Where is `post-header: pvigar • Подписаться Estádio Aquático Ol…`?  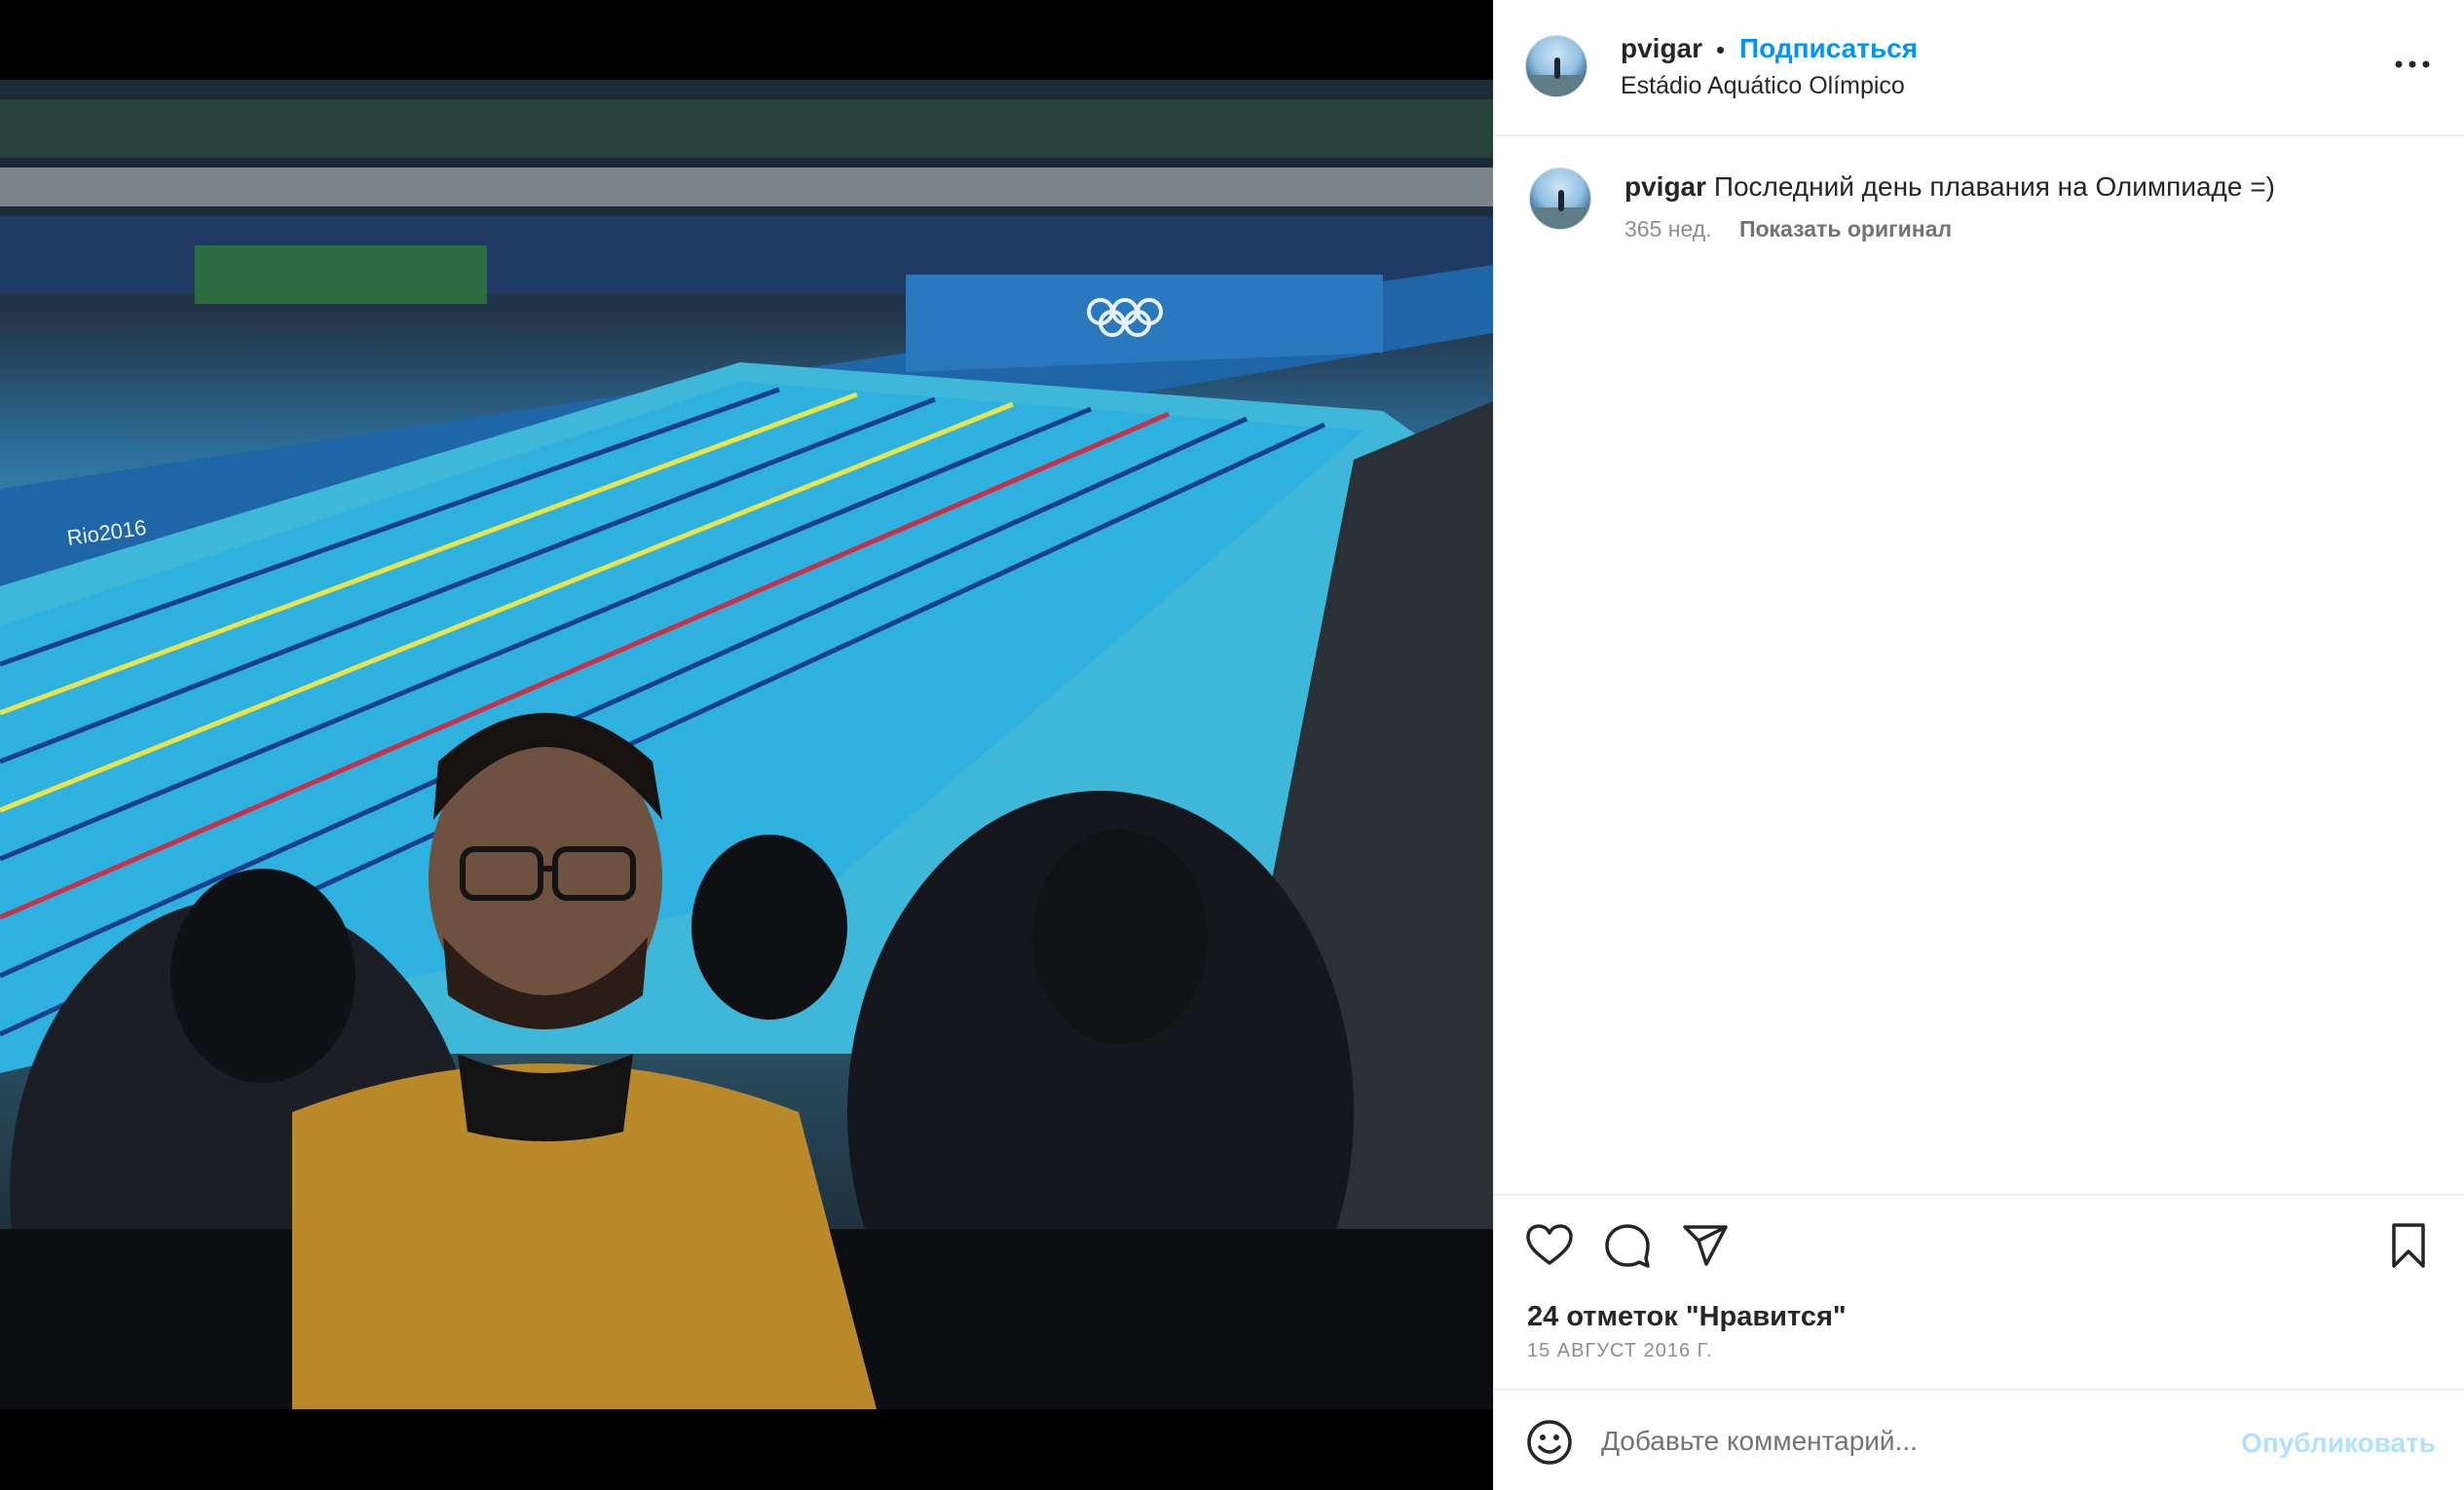
post-header: pvigar • Подписаться Estádio Aquático Ol… is located at coordinates (1979, 68).